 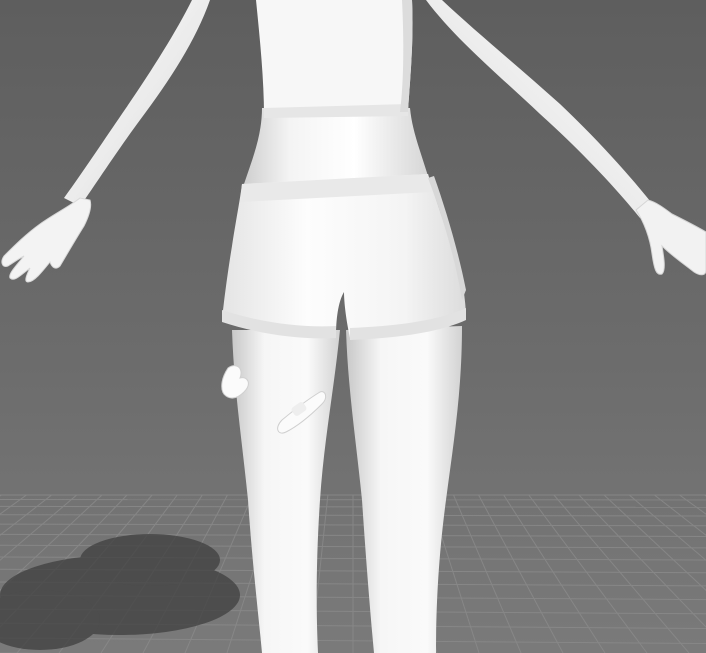 I want to click on crop-top, so click(x=334, y=59).